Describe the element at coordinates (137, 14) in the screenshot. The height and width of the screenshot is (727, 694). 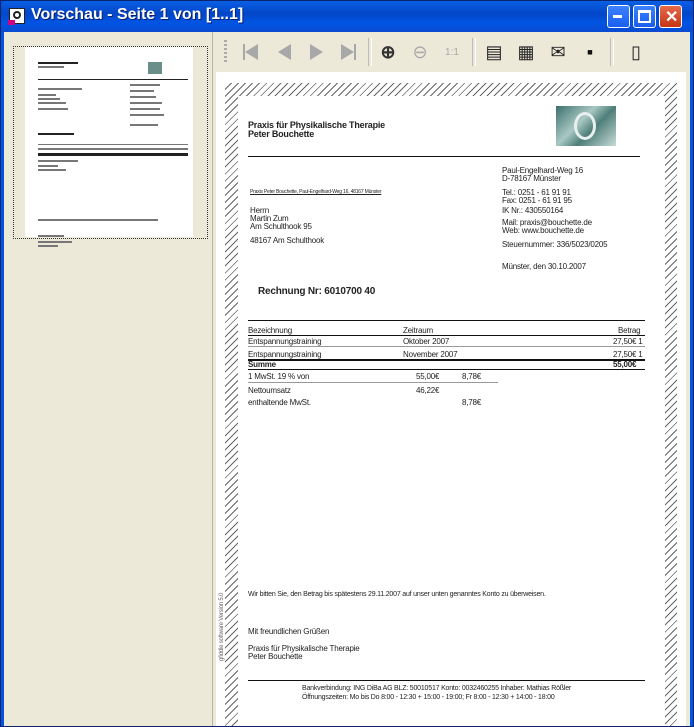
I see `window-title: Vorschau - Seite 1 von [1..1]` at that location.